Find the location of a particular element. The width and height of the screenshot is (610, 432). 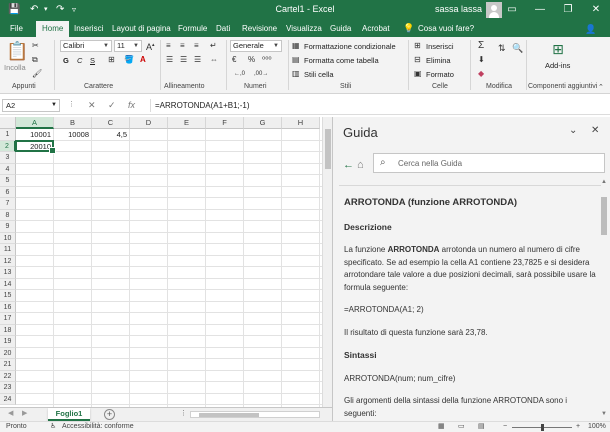

align-middle-icon: ≡ is located at coordinates (182, 46).